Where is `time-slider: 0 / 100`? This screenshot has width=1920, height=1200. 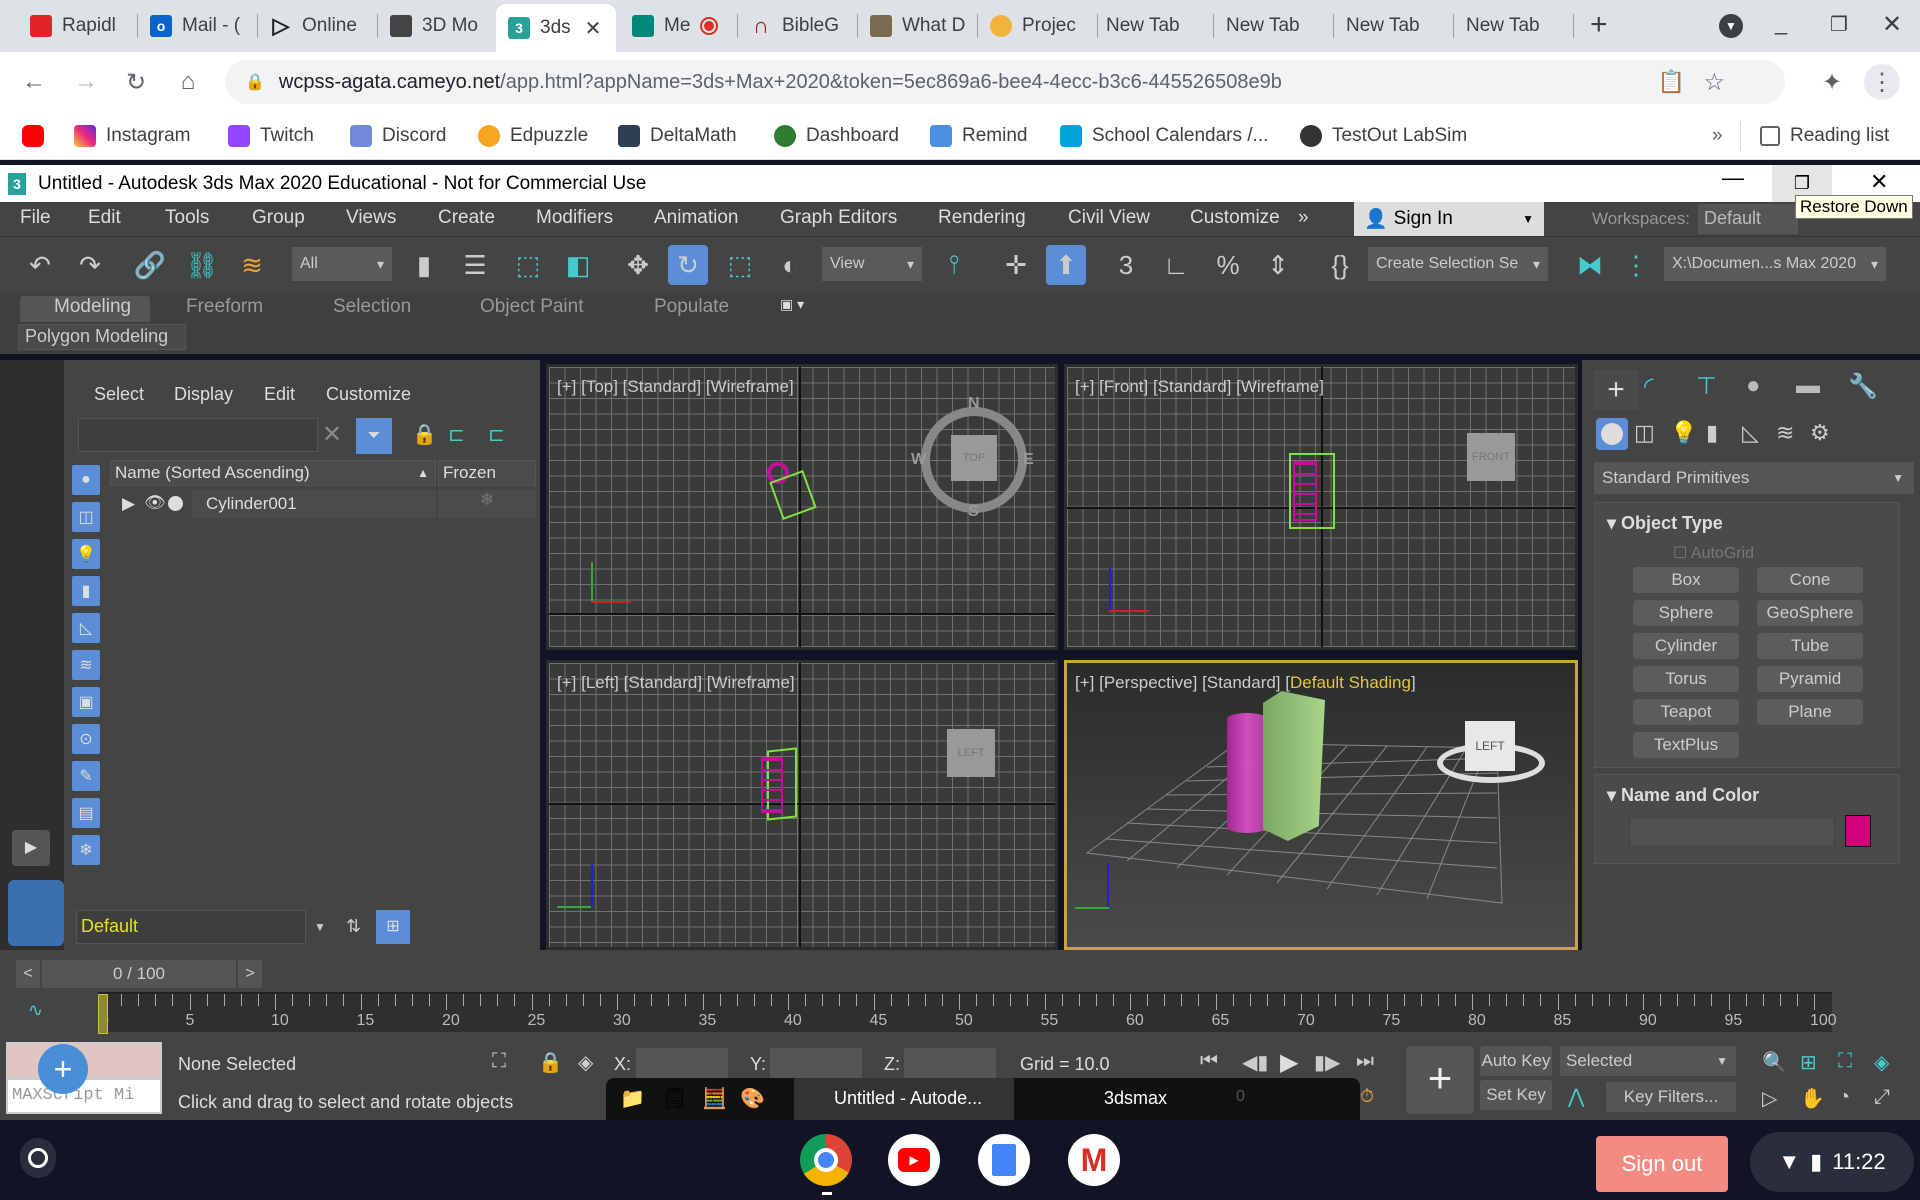
time-slider: 0 / 100 is located at coordinates (139, 974).